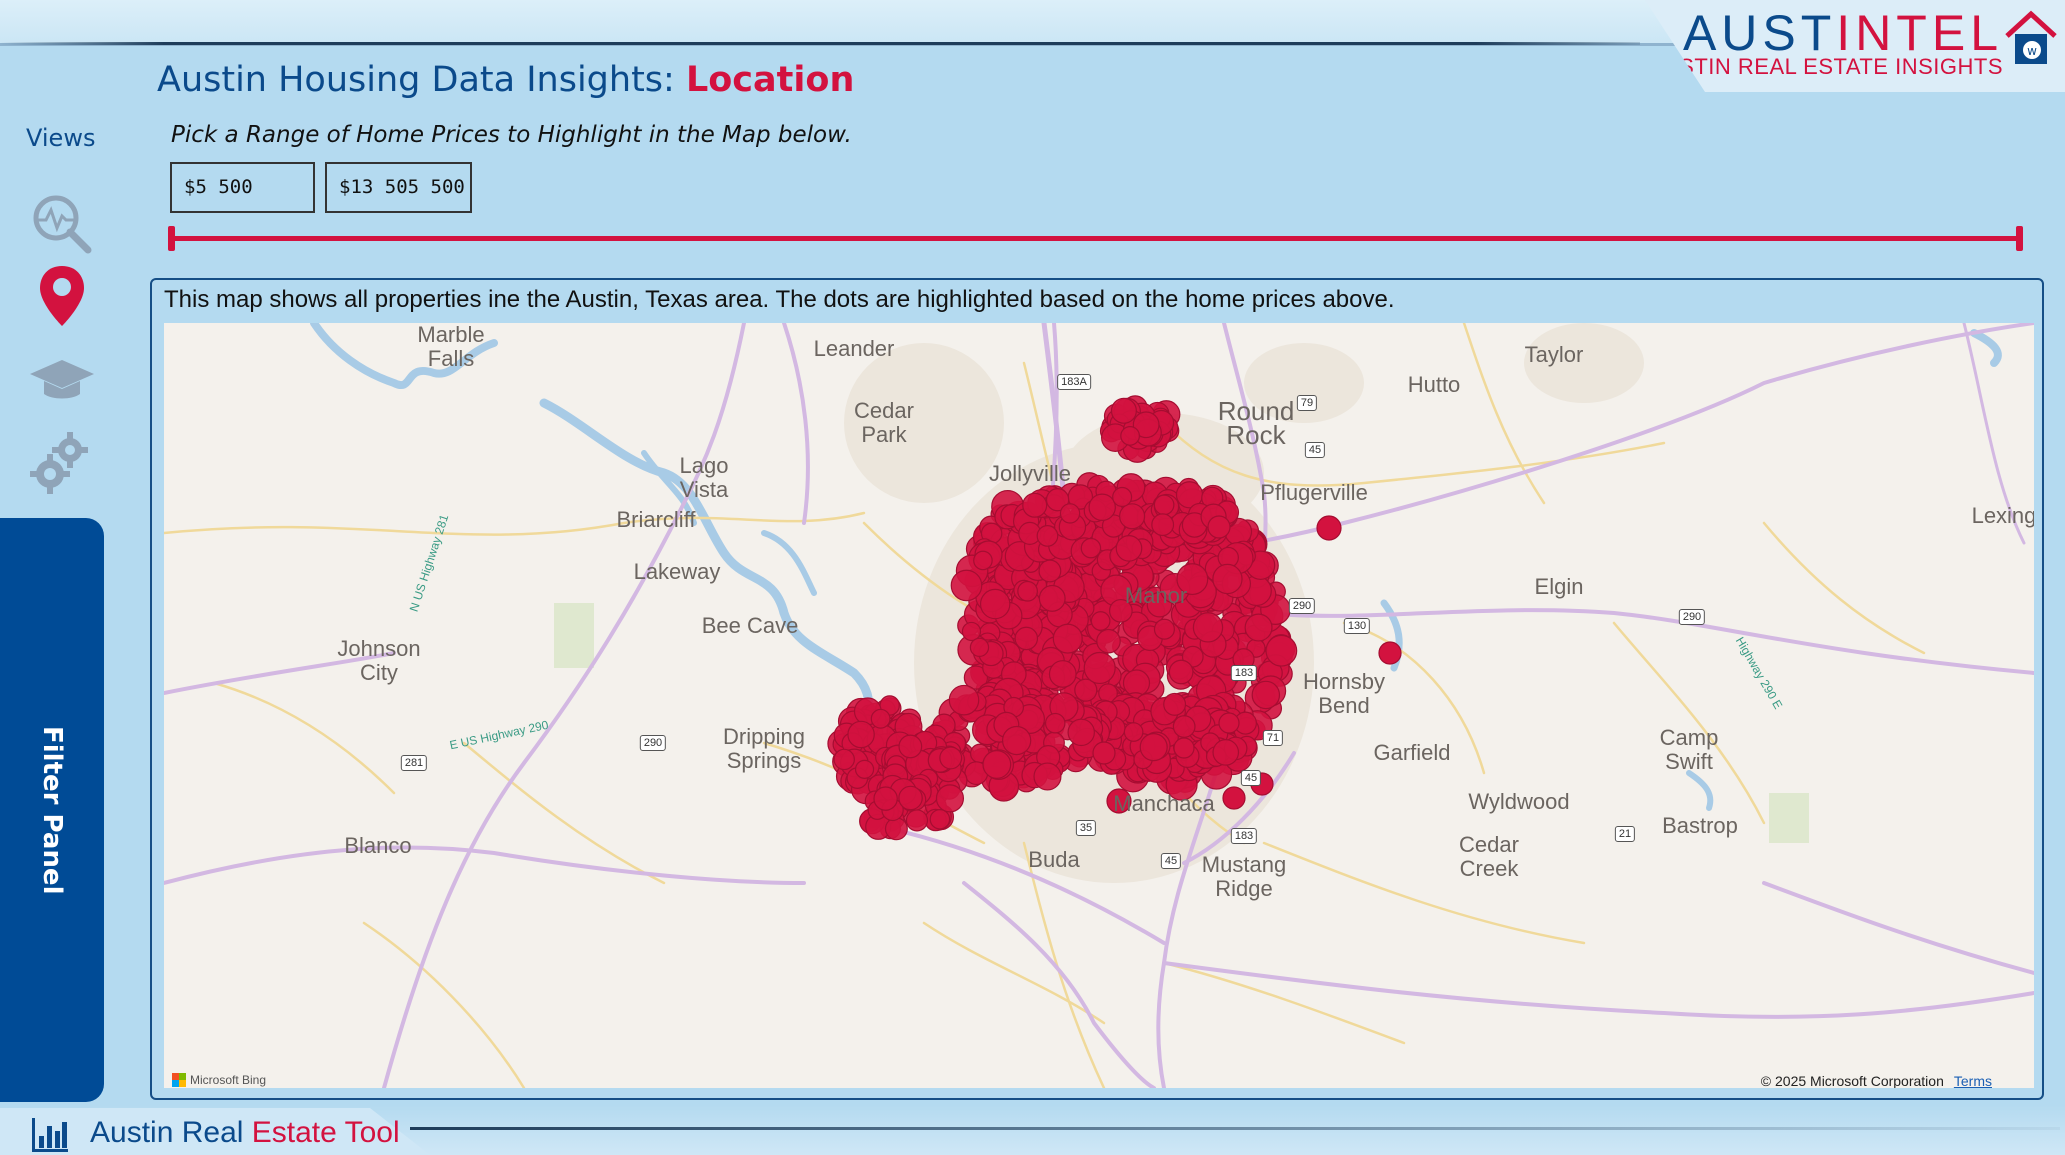  Describe the element at coordinates (1314, 492) in the screenshot. I see `place-label-pflugerville: Pflugerville` at that location.